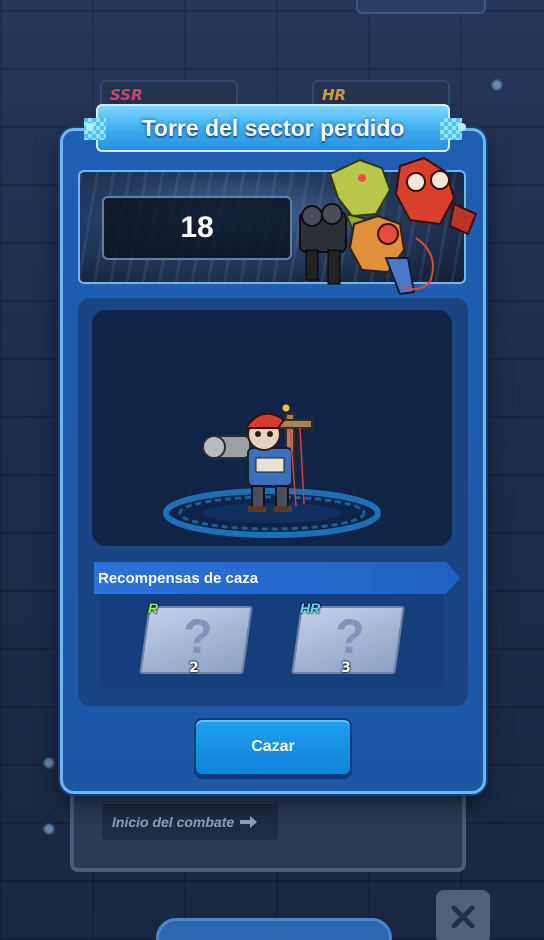 This screenshot has width=544, height=940. Describe the element at coordinates (323, 244) in the screenshot. I see `robot-monster-icon` at that location.